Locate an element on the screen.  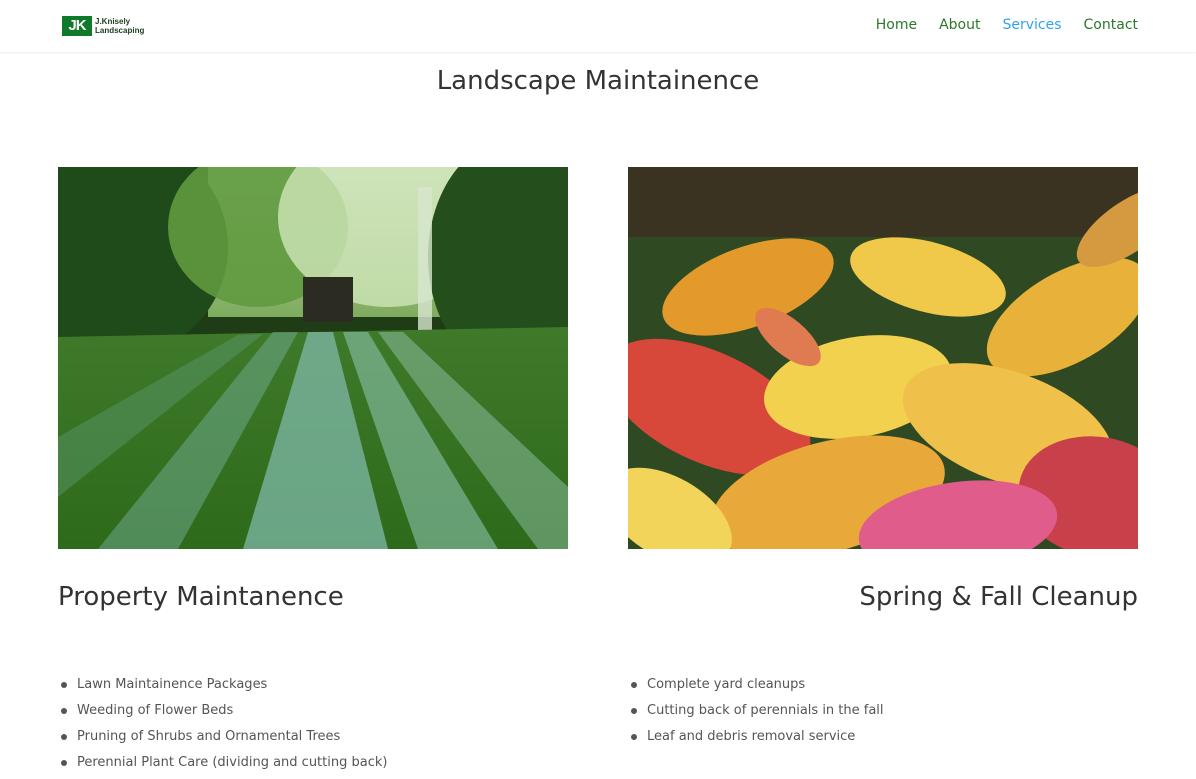
list-item: Pruning of Shrubs and Ornamental Trees is located at coordinates (222, 737).